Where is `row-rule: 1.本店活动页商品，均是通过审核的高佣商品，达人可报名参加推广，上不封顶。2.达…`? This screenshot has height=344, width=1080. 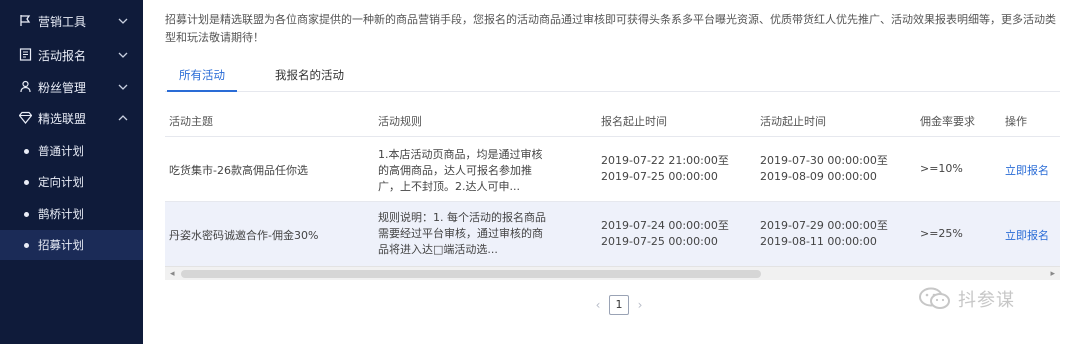
row-rule: 1.本店活动页商品，均是通过审核的高佣商品，达人可报名参加推广，上不封顶。2.达… is located at coordinates (460, 170).